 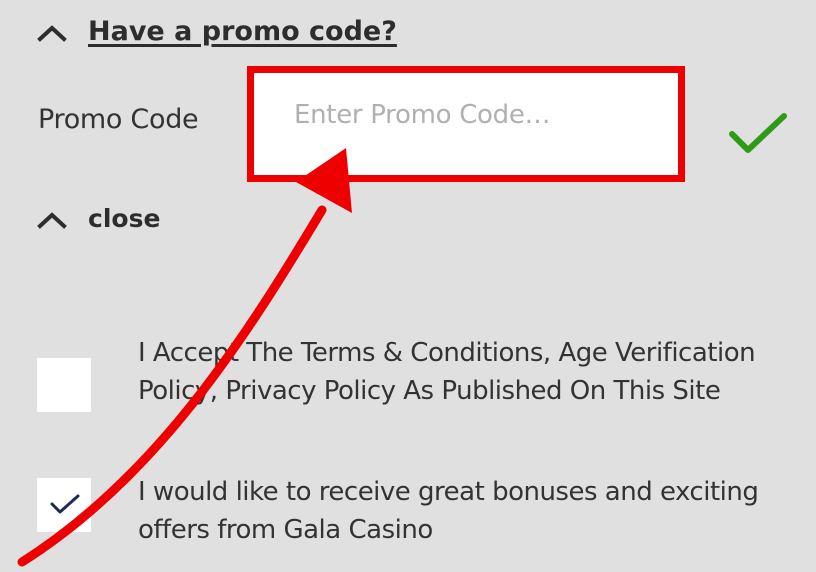 What do you see at coordinates (468, 115) in the screenshot?
I see `promo-code-input` at bounding box center [468, 115].